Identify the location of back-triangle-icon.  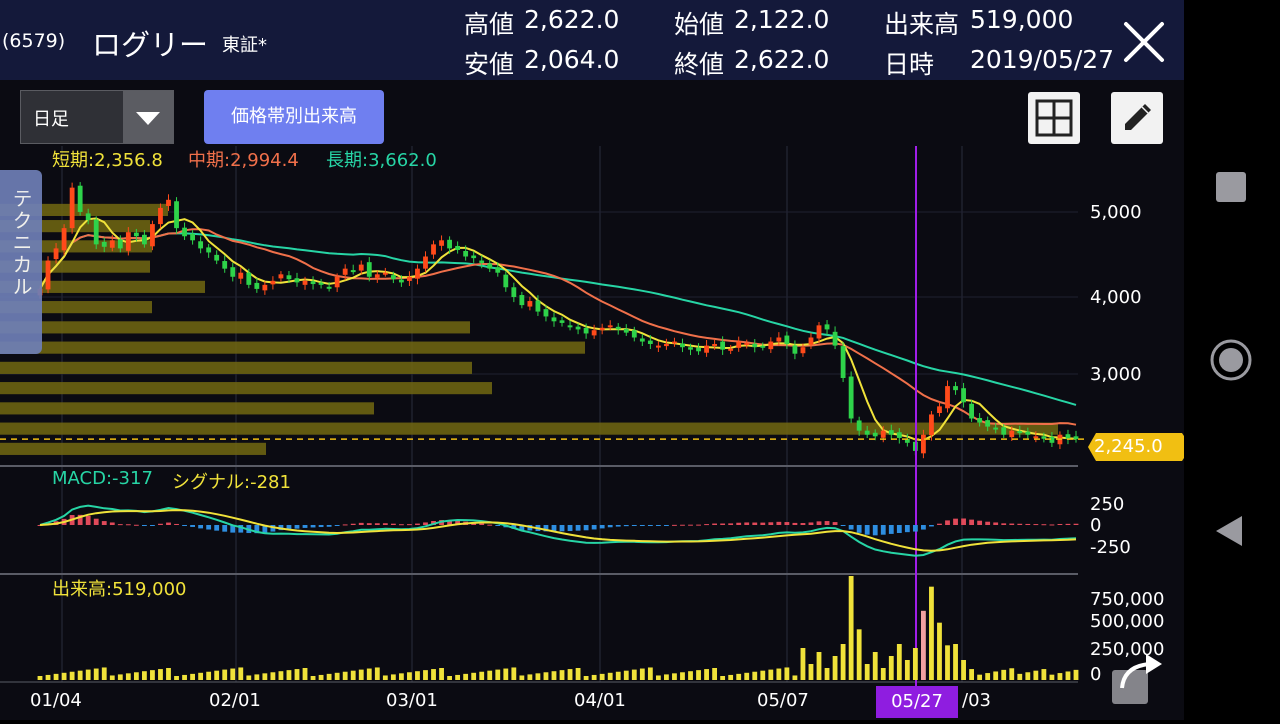
(1229, 531).